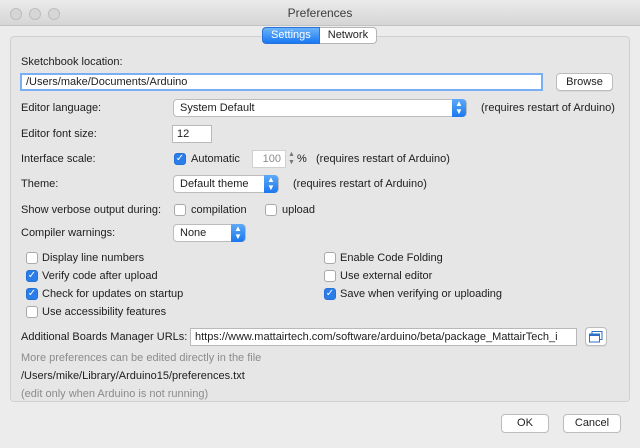 This screenshot has width=640, height=448. I want to click on editor-language-value: System Default, so click(217, 108).